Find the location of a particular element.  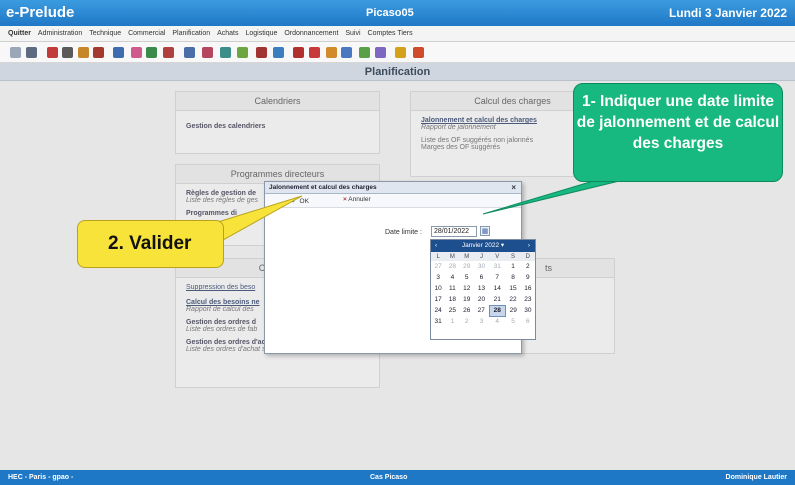

status-user: Dominique Lautier is located at coordinates (756, 477).